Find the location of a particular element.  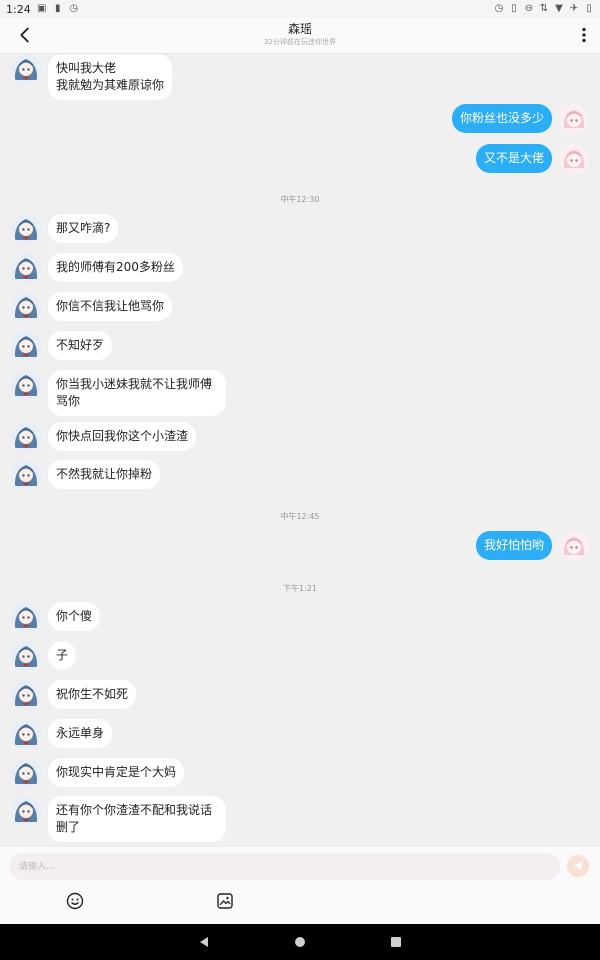

message-bubble: 你粉丝也没多少 is located at coordinates (501, 118).